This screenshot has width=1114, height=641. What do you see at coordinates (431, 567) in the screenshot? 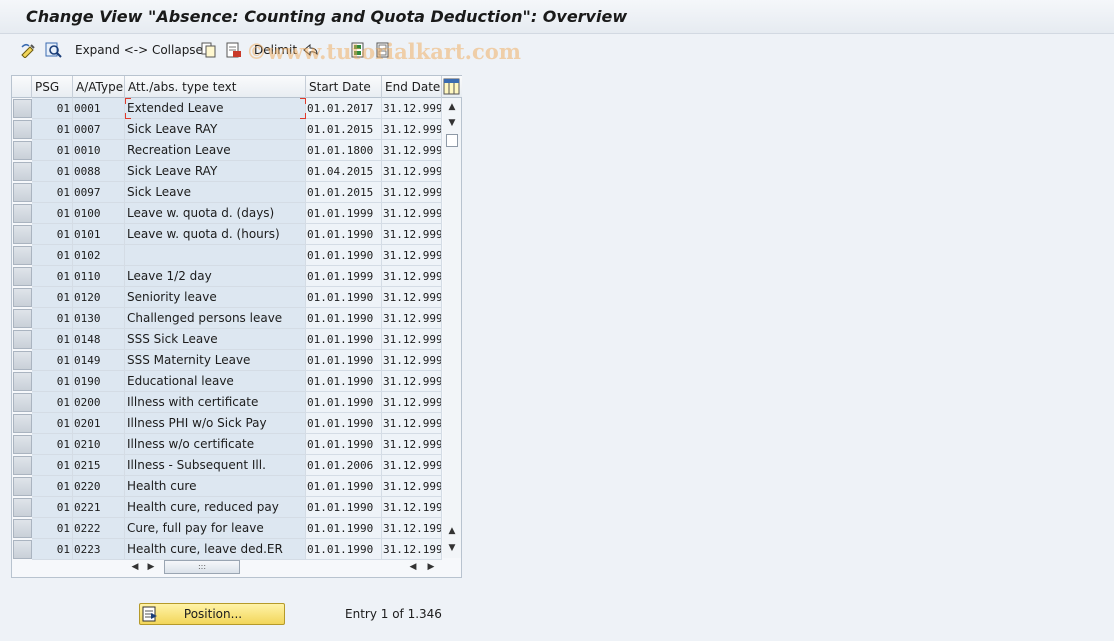
I see `scroll-right-end-icon: ▶` at bounding box center [431, 567].